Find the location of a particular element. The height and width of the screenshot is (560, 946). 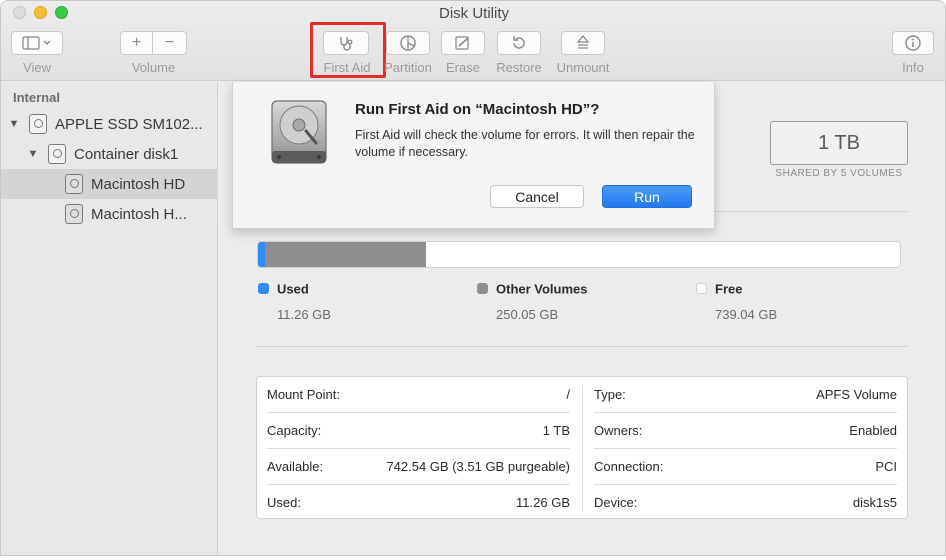

other-volumes-swatch is located at coordinates (482, 289).